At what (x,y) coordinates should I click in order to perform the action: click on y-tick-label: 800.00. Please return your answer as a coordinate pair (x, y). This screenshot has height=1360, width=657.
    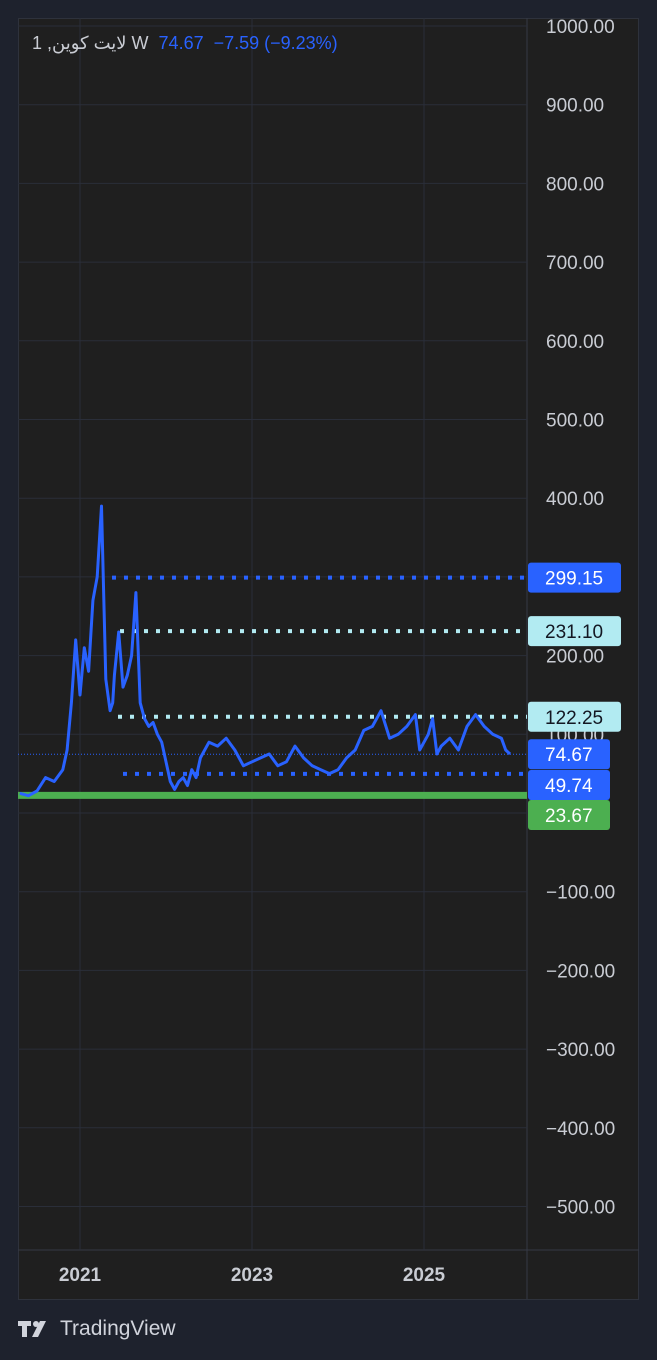
    Looking at the image, I should click on (575, 184).